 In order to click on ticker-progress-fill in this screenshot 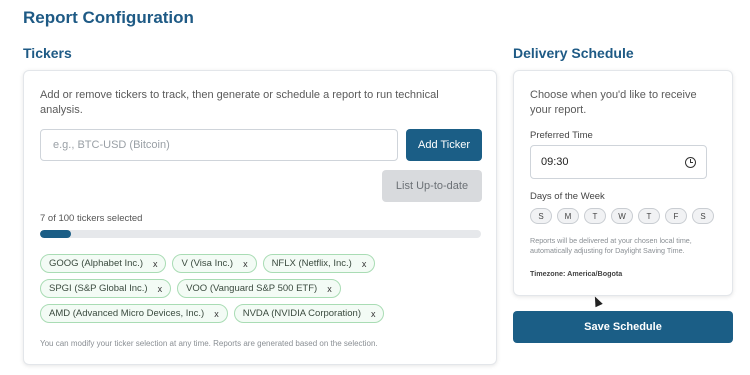, I will do `click(55, 234)`.